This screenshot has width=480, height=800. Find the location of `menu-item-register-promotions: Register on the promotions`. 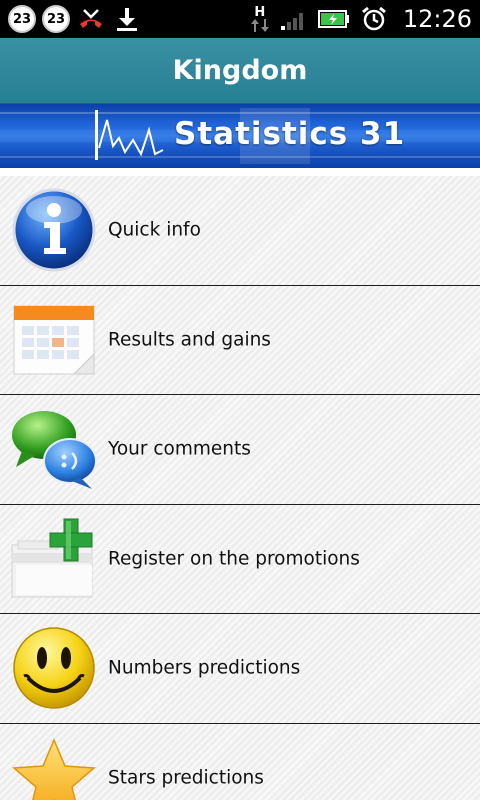

menu-item-register-promotions: Register on the promotions is located at coordinates (240, 559).